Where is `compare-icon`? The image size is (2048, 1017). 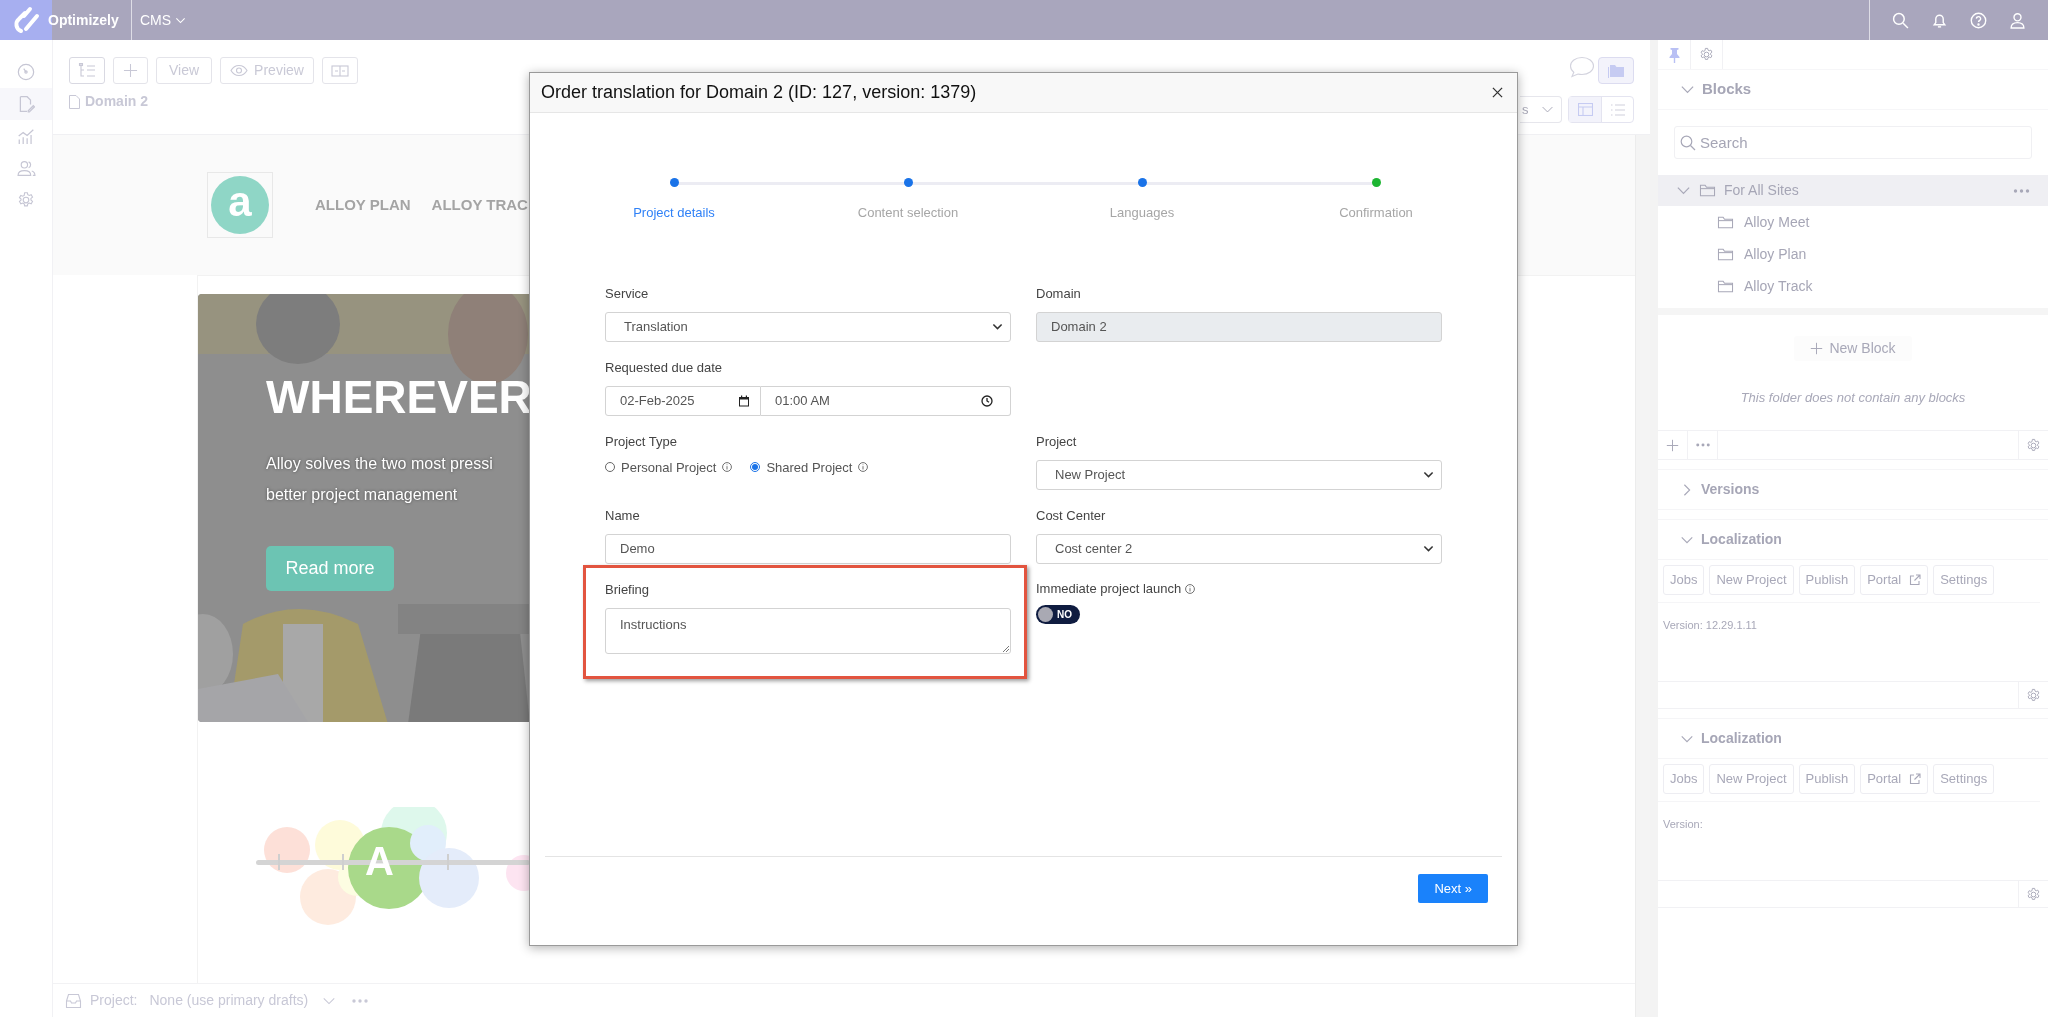 compare-icon is located at coordinates (339, 70).